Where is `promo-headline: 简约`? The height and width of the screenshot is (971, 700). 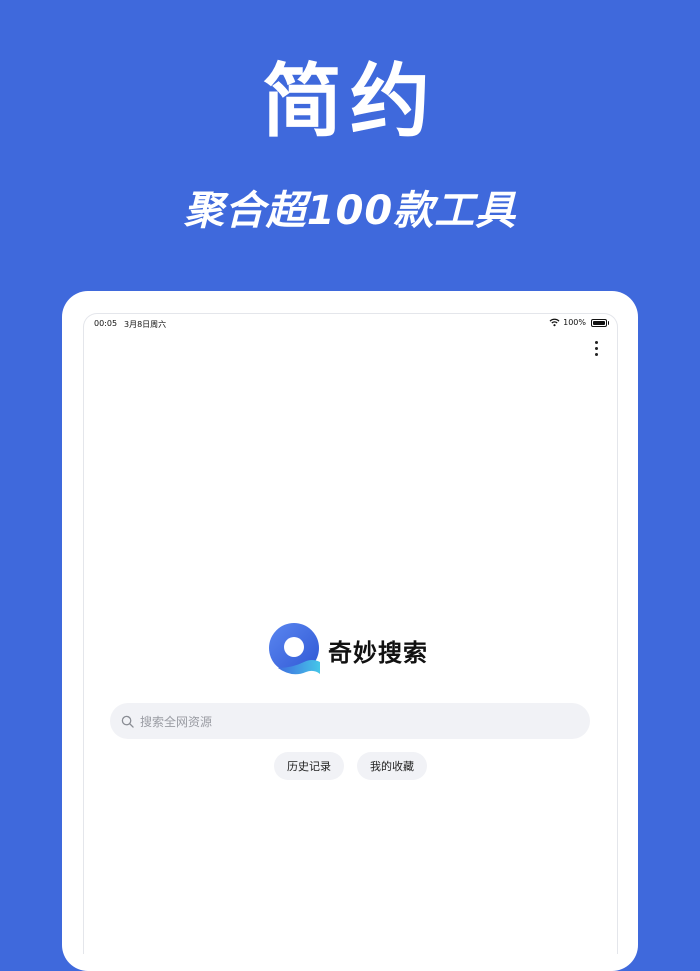
promo-headline: 简约 is located at coordinates (350, 101).